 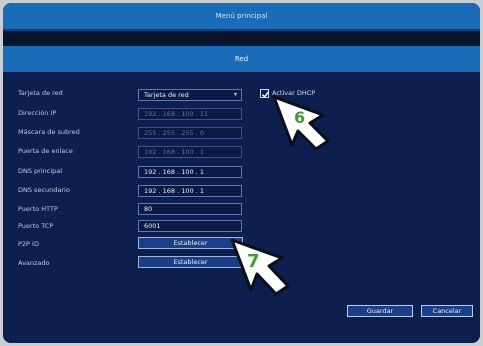 What do you see at coordinates (299, 117) in the screenshot?
I see `callout-number-6: 6` at bounding box center [299, 117].